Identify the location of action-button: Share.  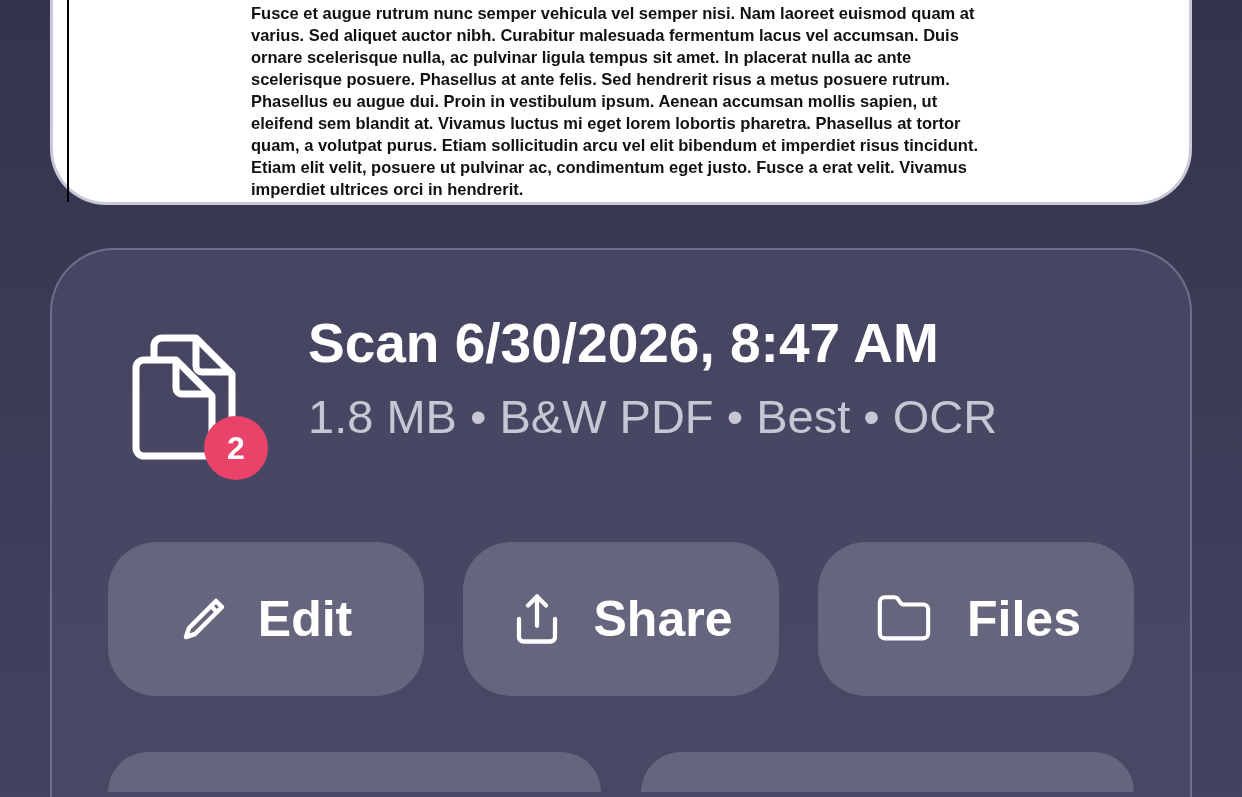
(621, 619).